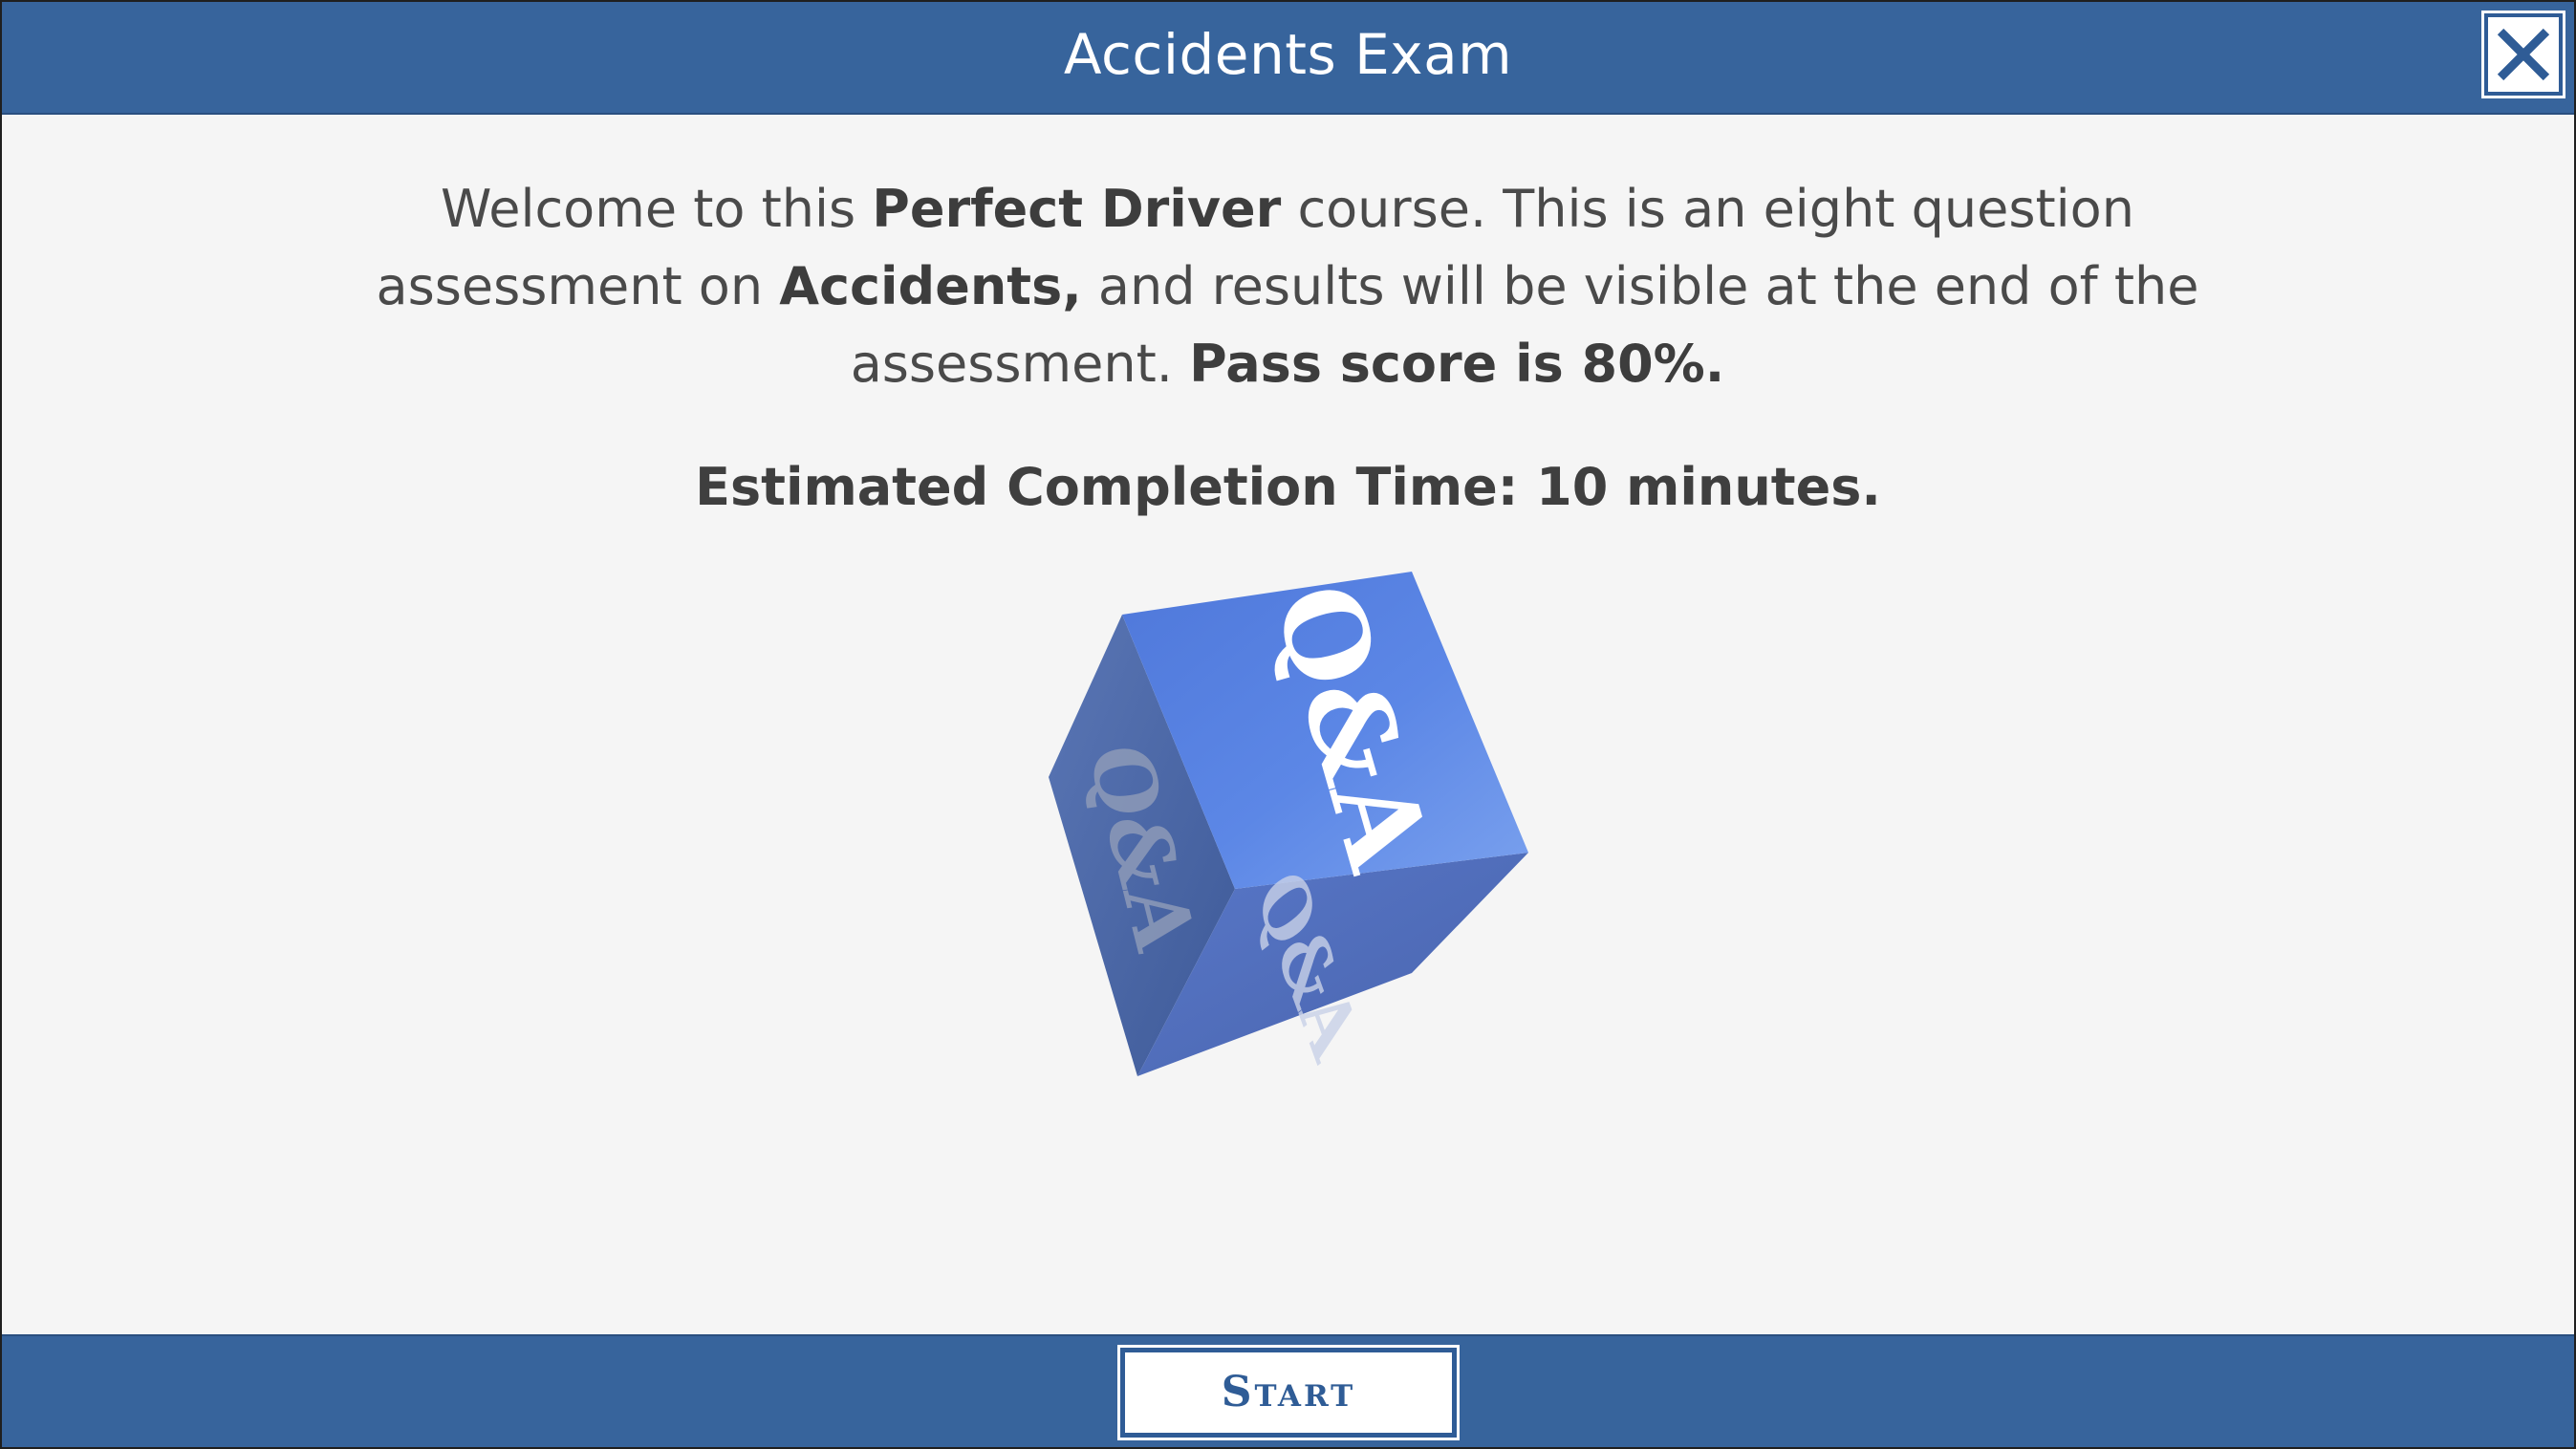 The height and width of the screenshot is (1449, 2576). What do you see at coordinates (1288, 487) in the screenshot?
I see `estimated-time: Estimated Completion Time: 10 minutes.` at bounding box center [1288, 487].